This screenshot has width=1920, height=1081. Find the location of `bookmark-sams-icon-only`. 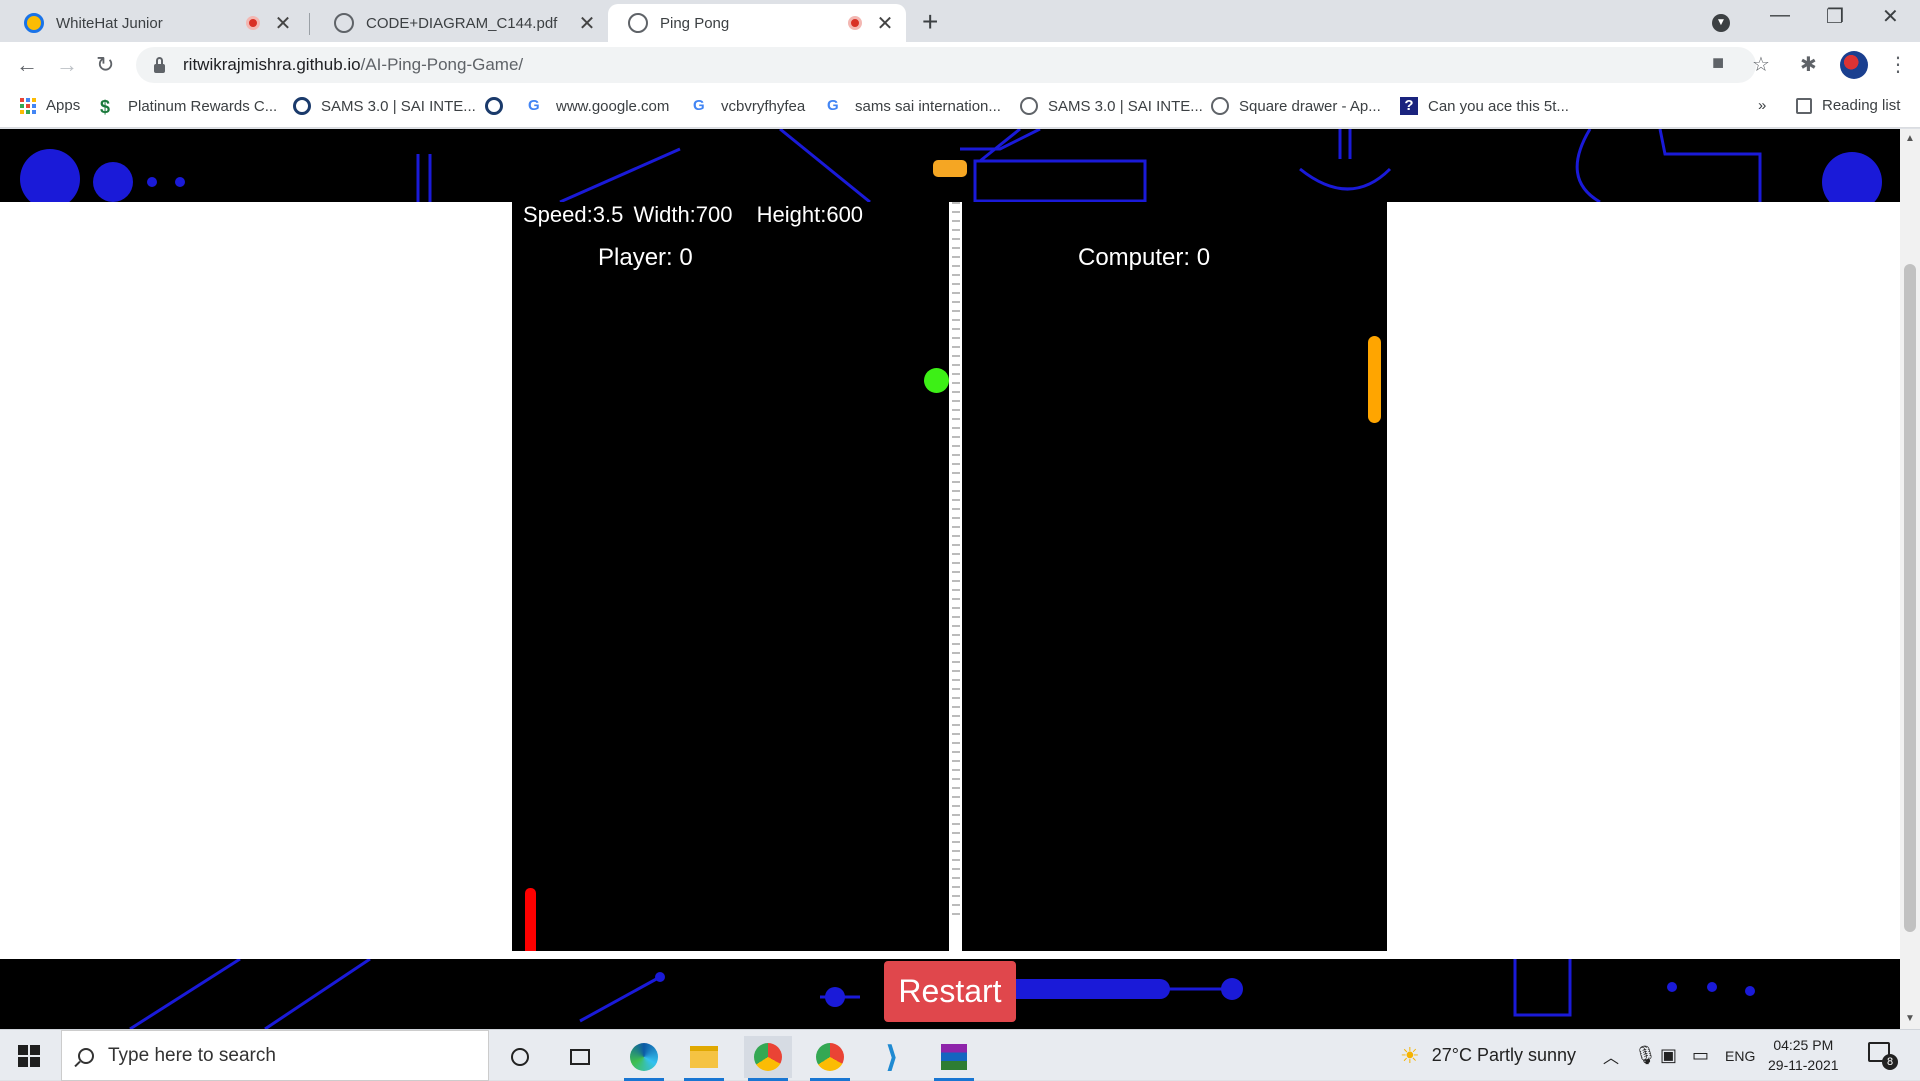

bookmark-sams-icon-only is located at coordinates (499, 106).